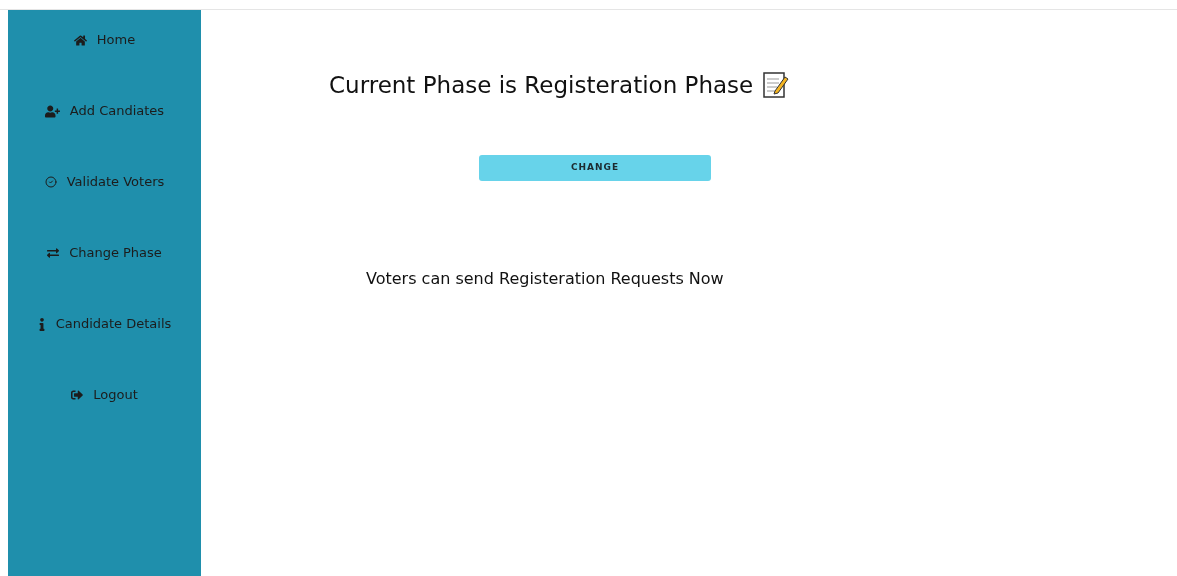 The image size is (1177, 576). Describe the element at coordinates (41, 324) in the screenshot. I see `info-icon` at that location.